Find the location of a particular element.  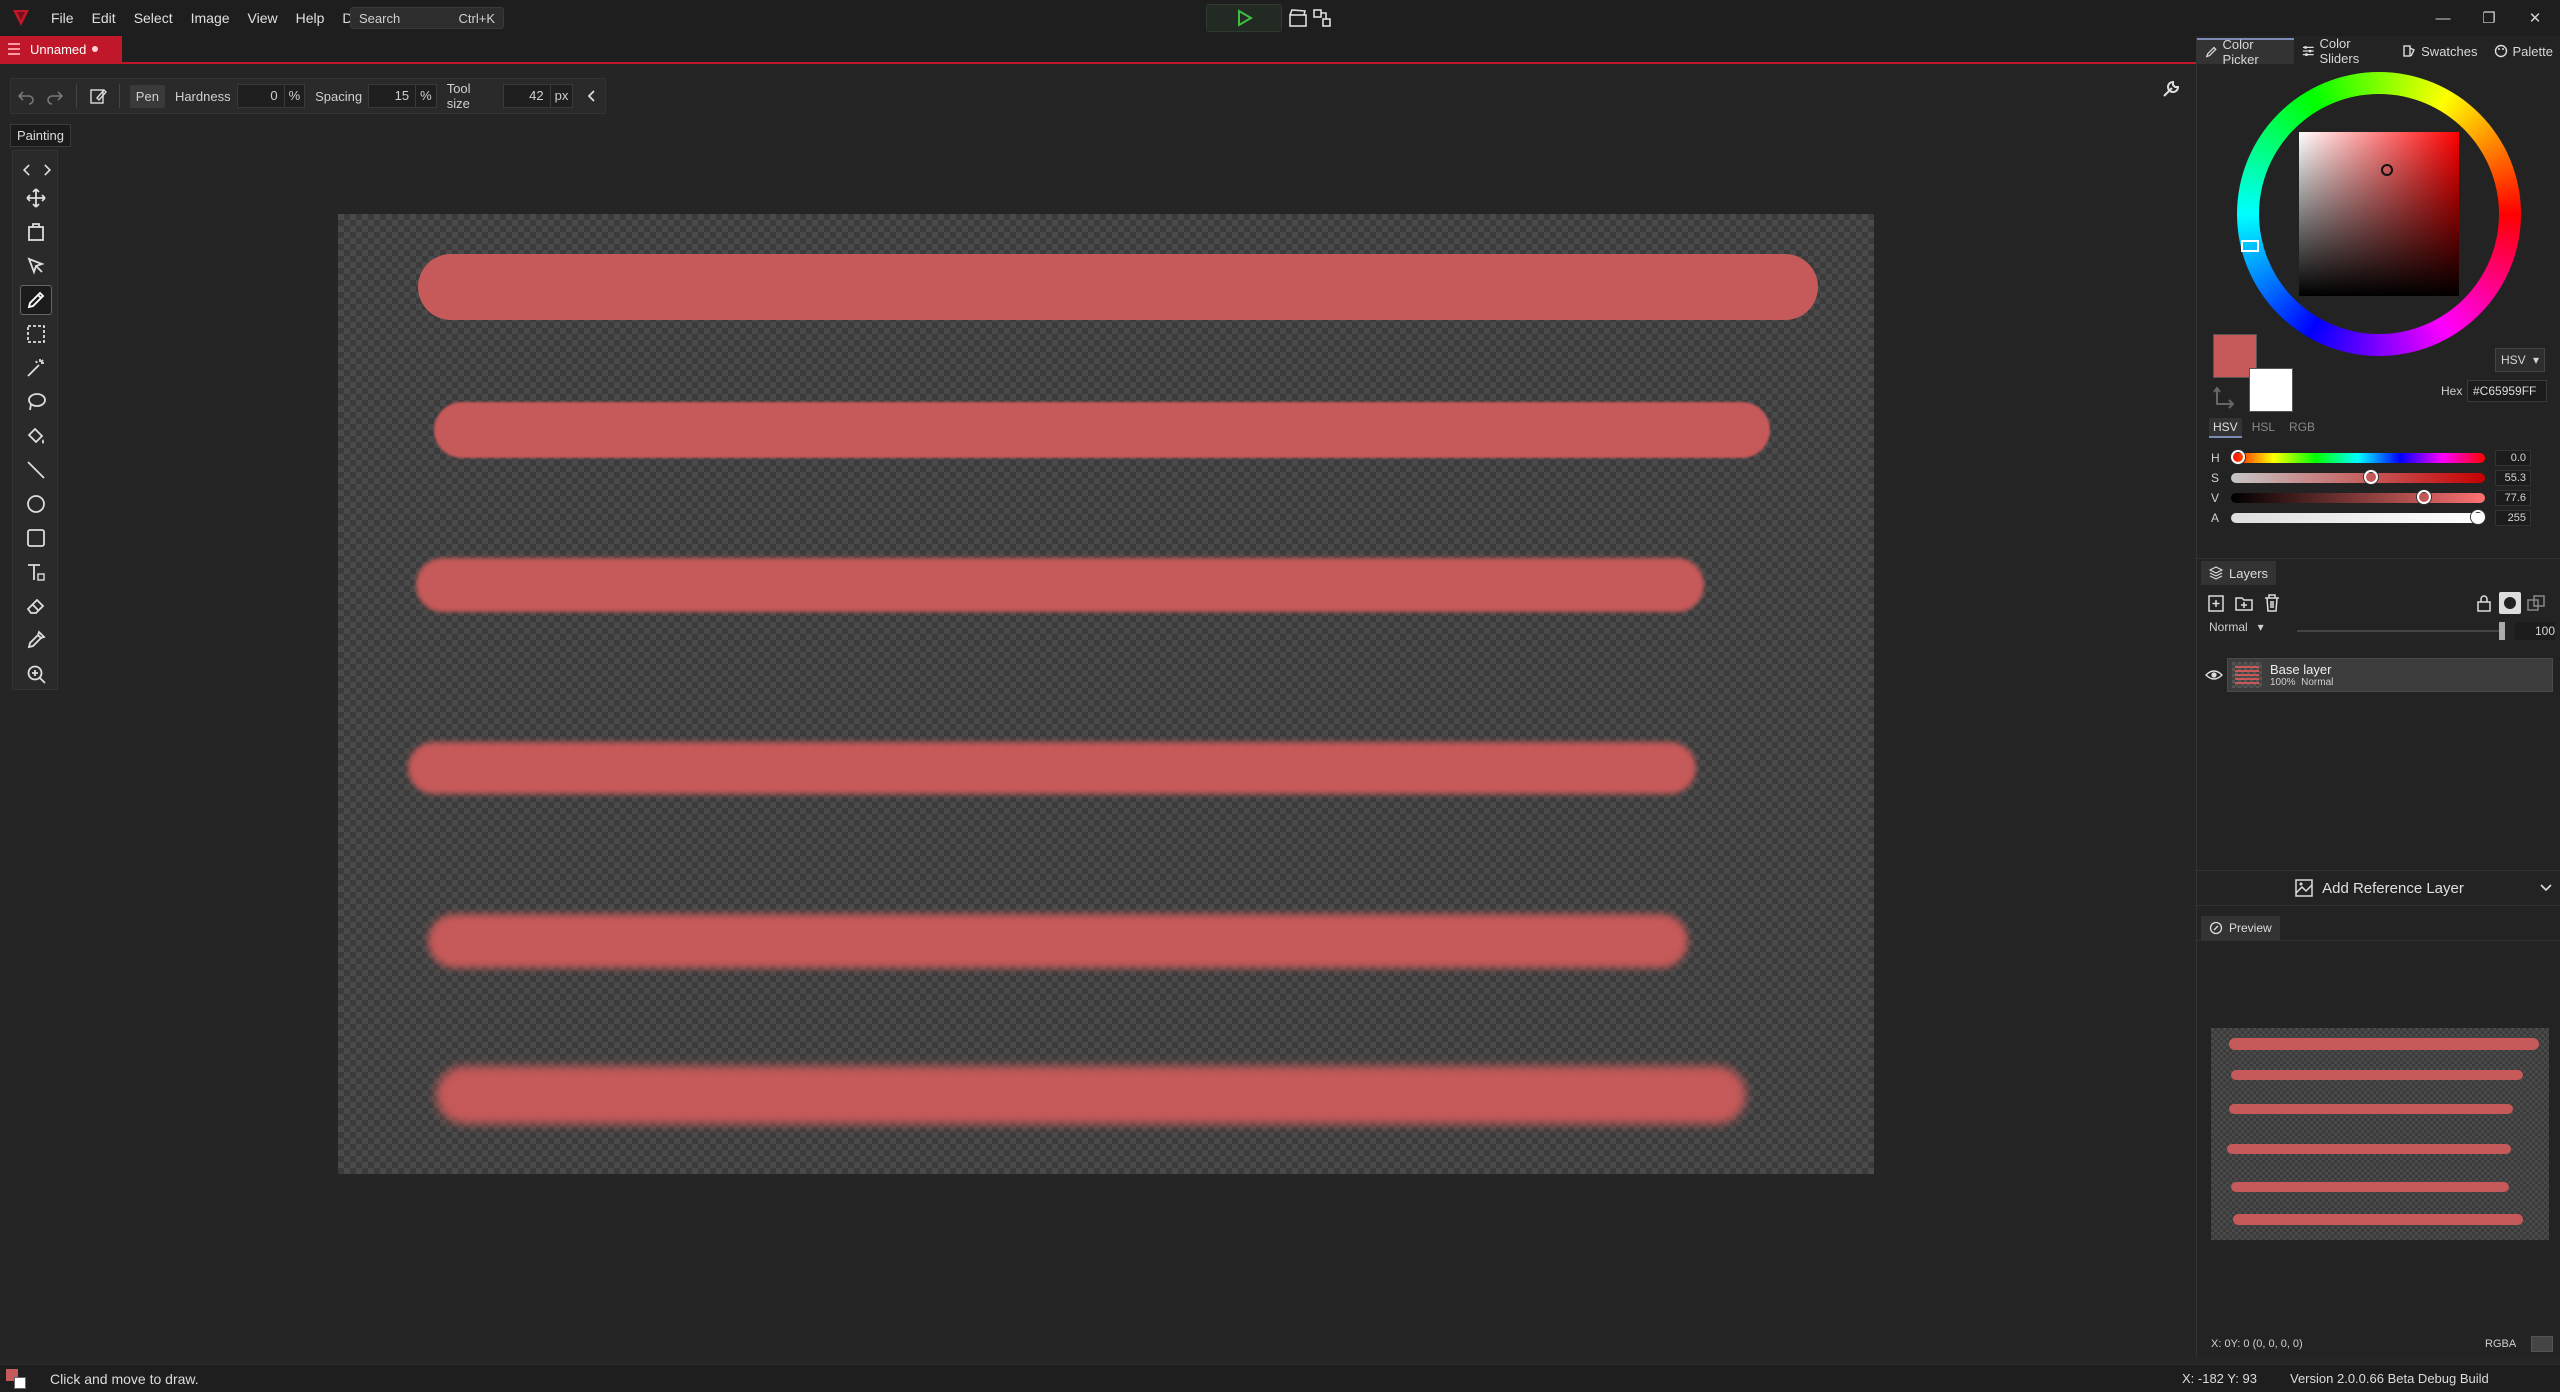

channel-toggle-icon is located at coordinates (2542, 1344).